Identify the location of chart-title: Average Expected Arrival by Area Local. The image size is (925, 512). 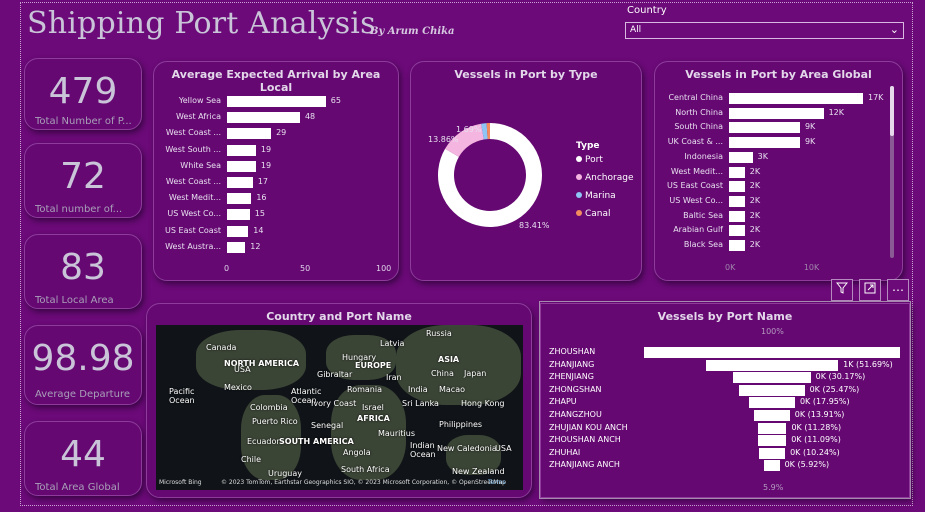
(276, 81).